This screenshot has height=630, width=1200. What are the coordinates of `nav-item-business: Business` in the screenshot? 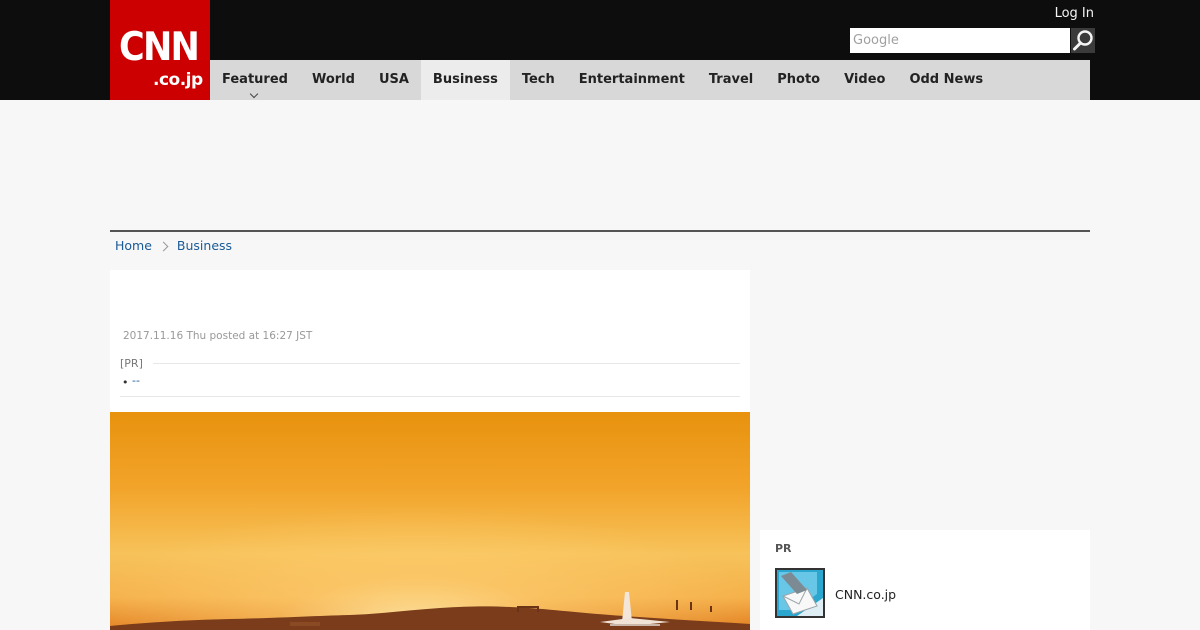 It's located at (465, 80).